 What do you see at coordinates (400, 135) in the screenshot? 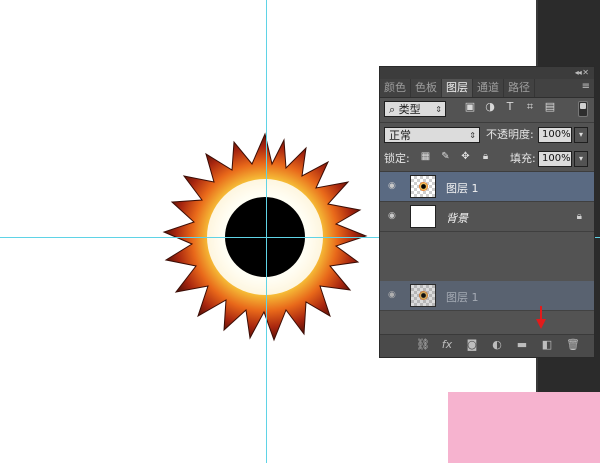
I see `blend-mode-value: 正常` at bounding box center [400, 135].